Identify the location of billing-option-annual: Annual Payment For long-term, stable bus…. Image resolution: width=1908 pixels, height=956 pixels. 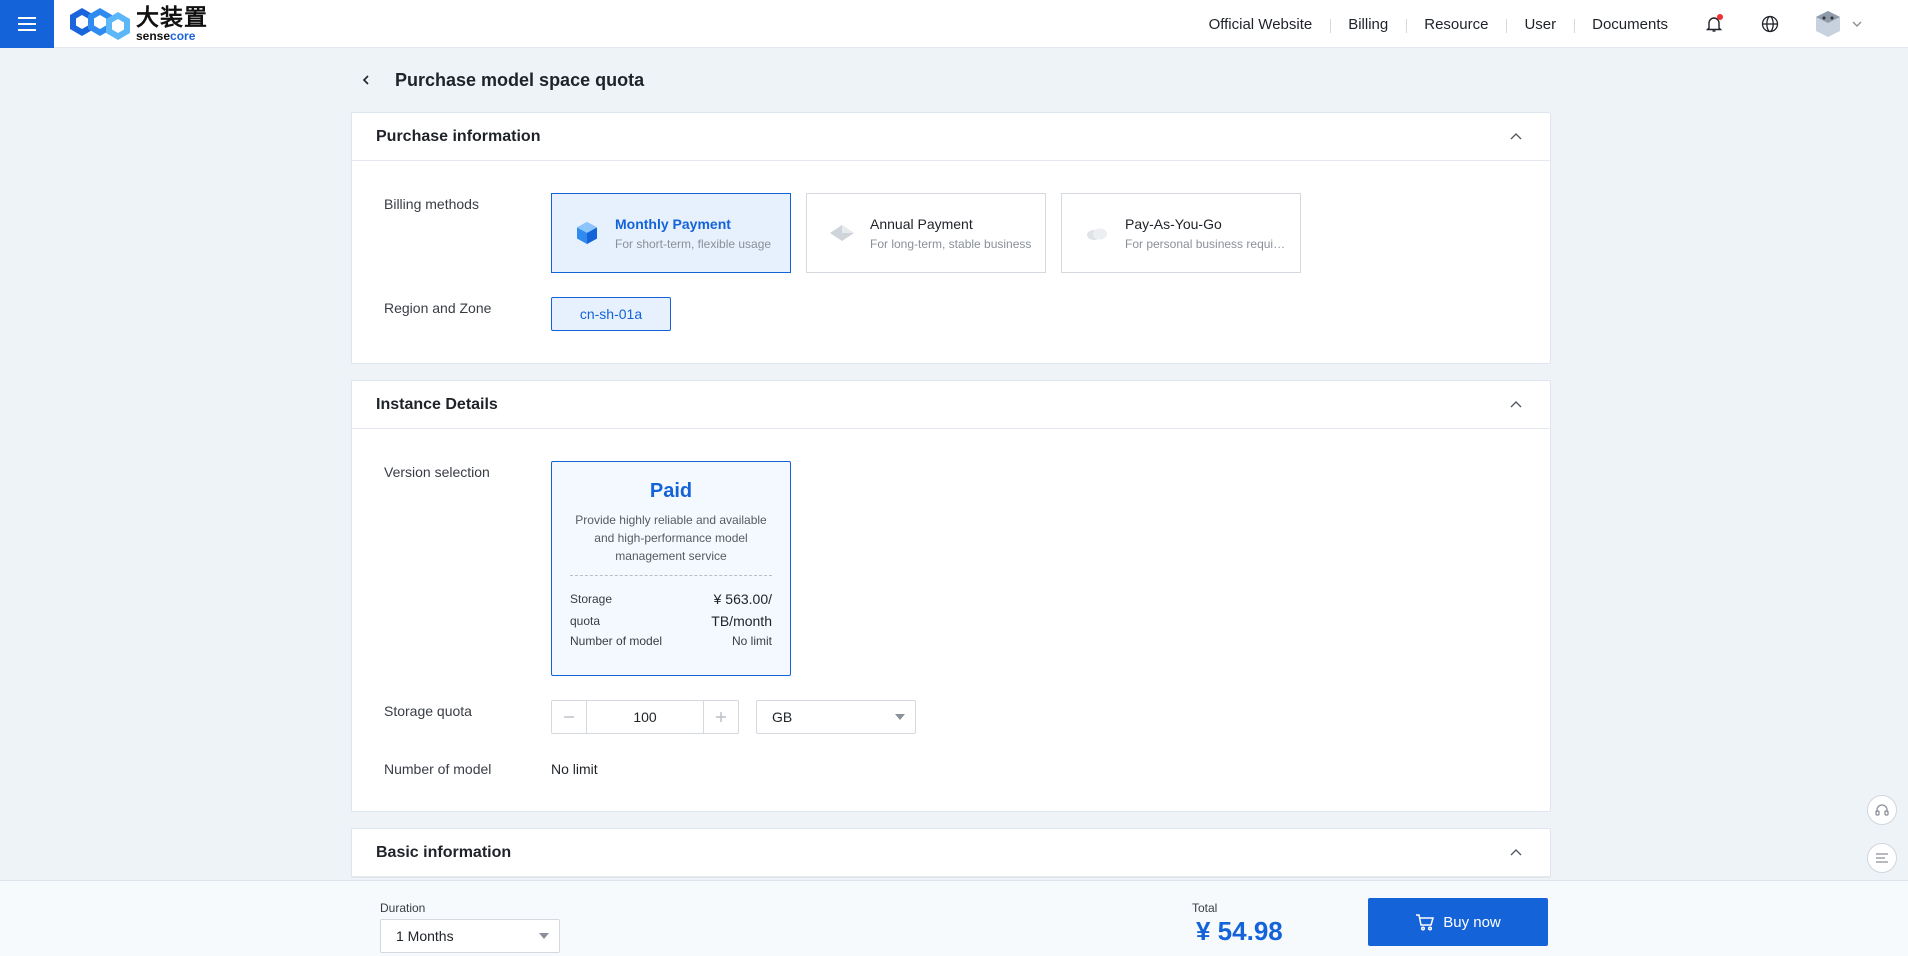
(926, 233).